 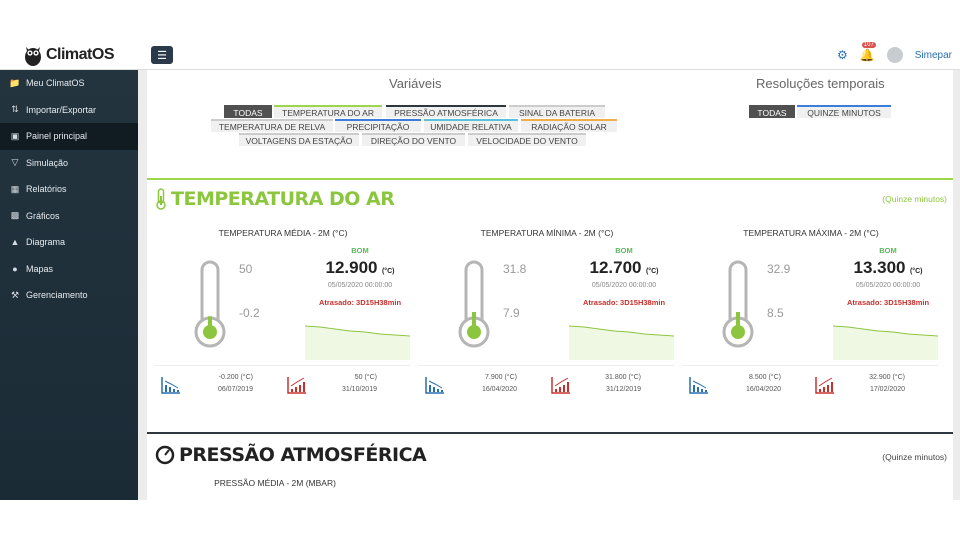 I want to click on card-title: TEMPERATURA MÉDIA - 2M (°C), so click(x=283, y=233).